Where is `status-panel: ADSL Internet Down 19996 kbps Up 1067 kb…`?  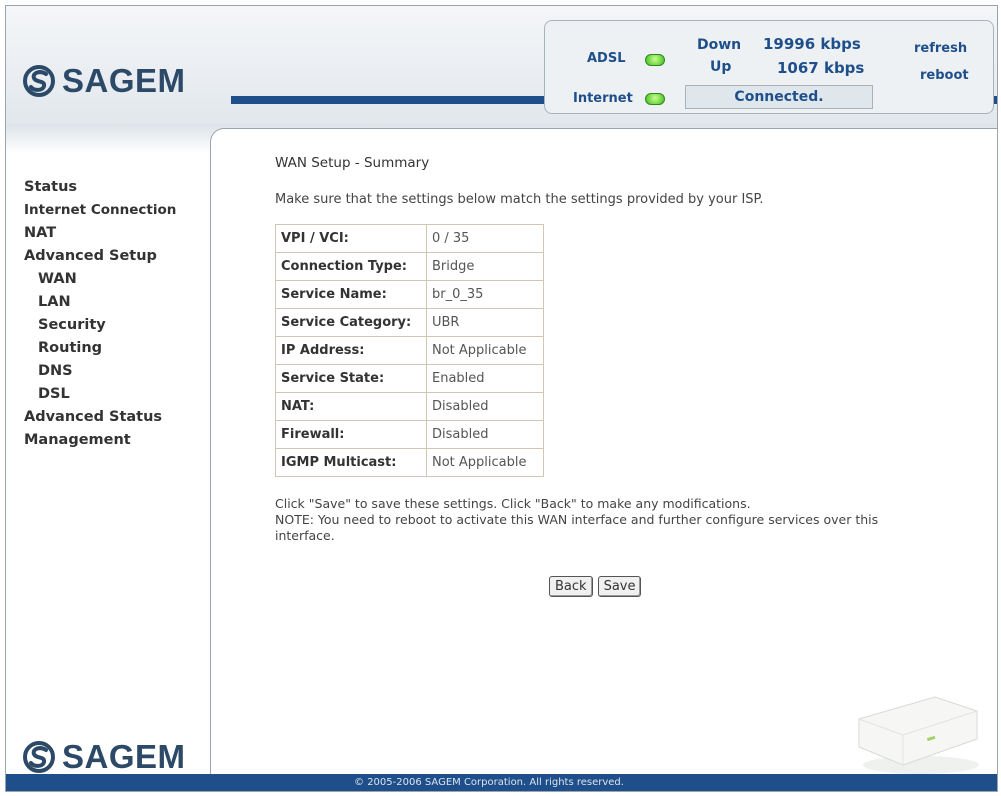 status-panel: ADSL Internet Down 19996 kbps Up 1067 kb… is located at coordinates (769, 67).